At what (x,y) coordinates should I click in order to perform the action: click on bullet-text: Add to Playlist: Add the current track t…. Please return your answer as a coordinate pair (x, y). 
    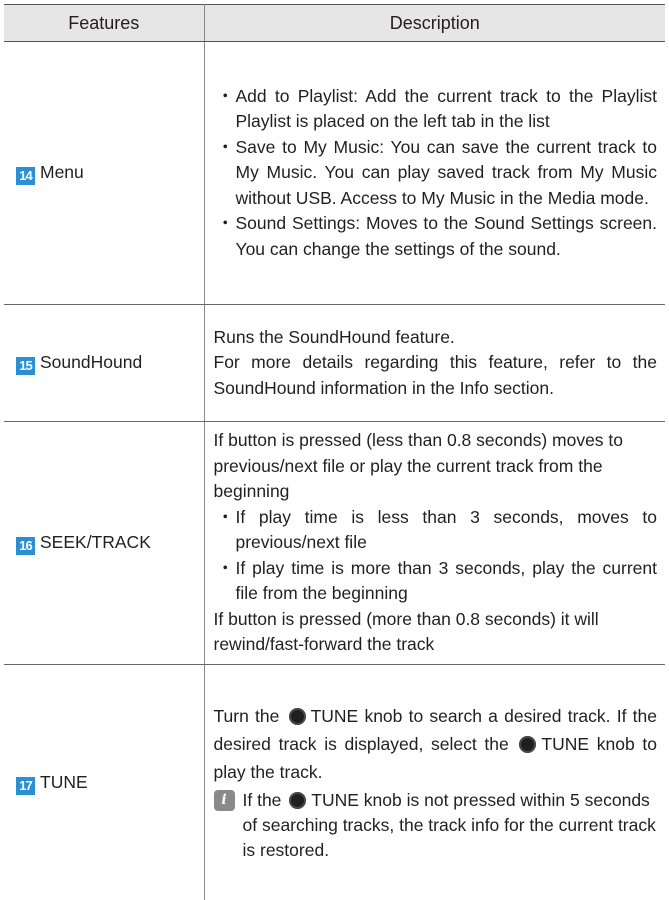
    Looking at the image, I should click on (446, 108).